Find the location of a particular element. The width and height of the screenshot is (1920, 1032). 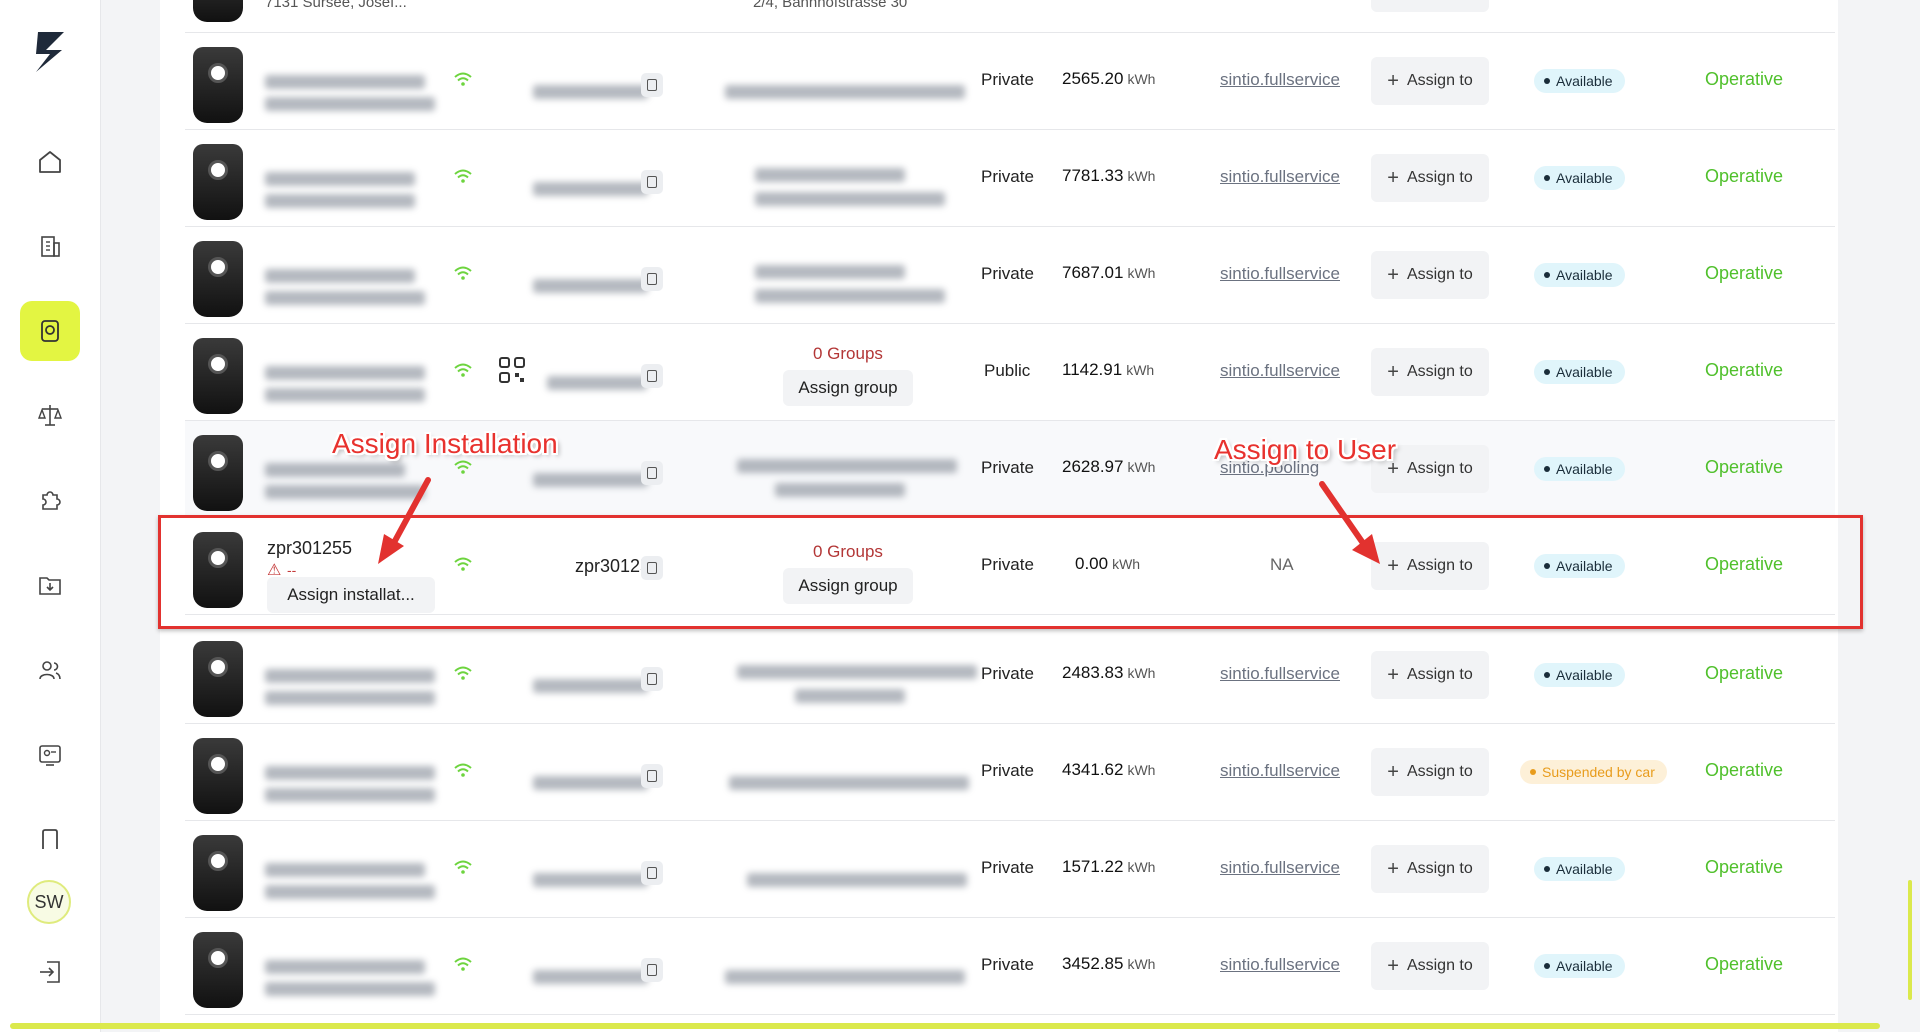

nav-users is located at coordinates (50, 670).